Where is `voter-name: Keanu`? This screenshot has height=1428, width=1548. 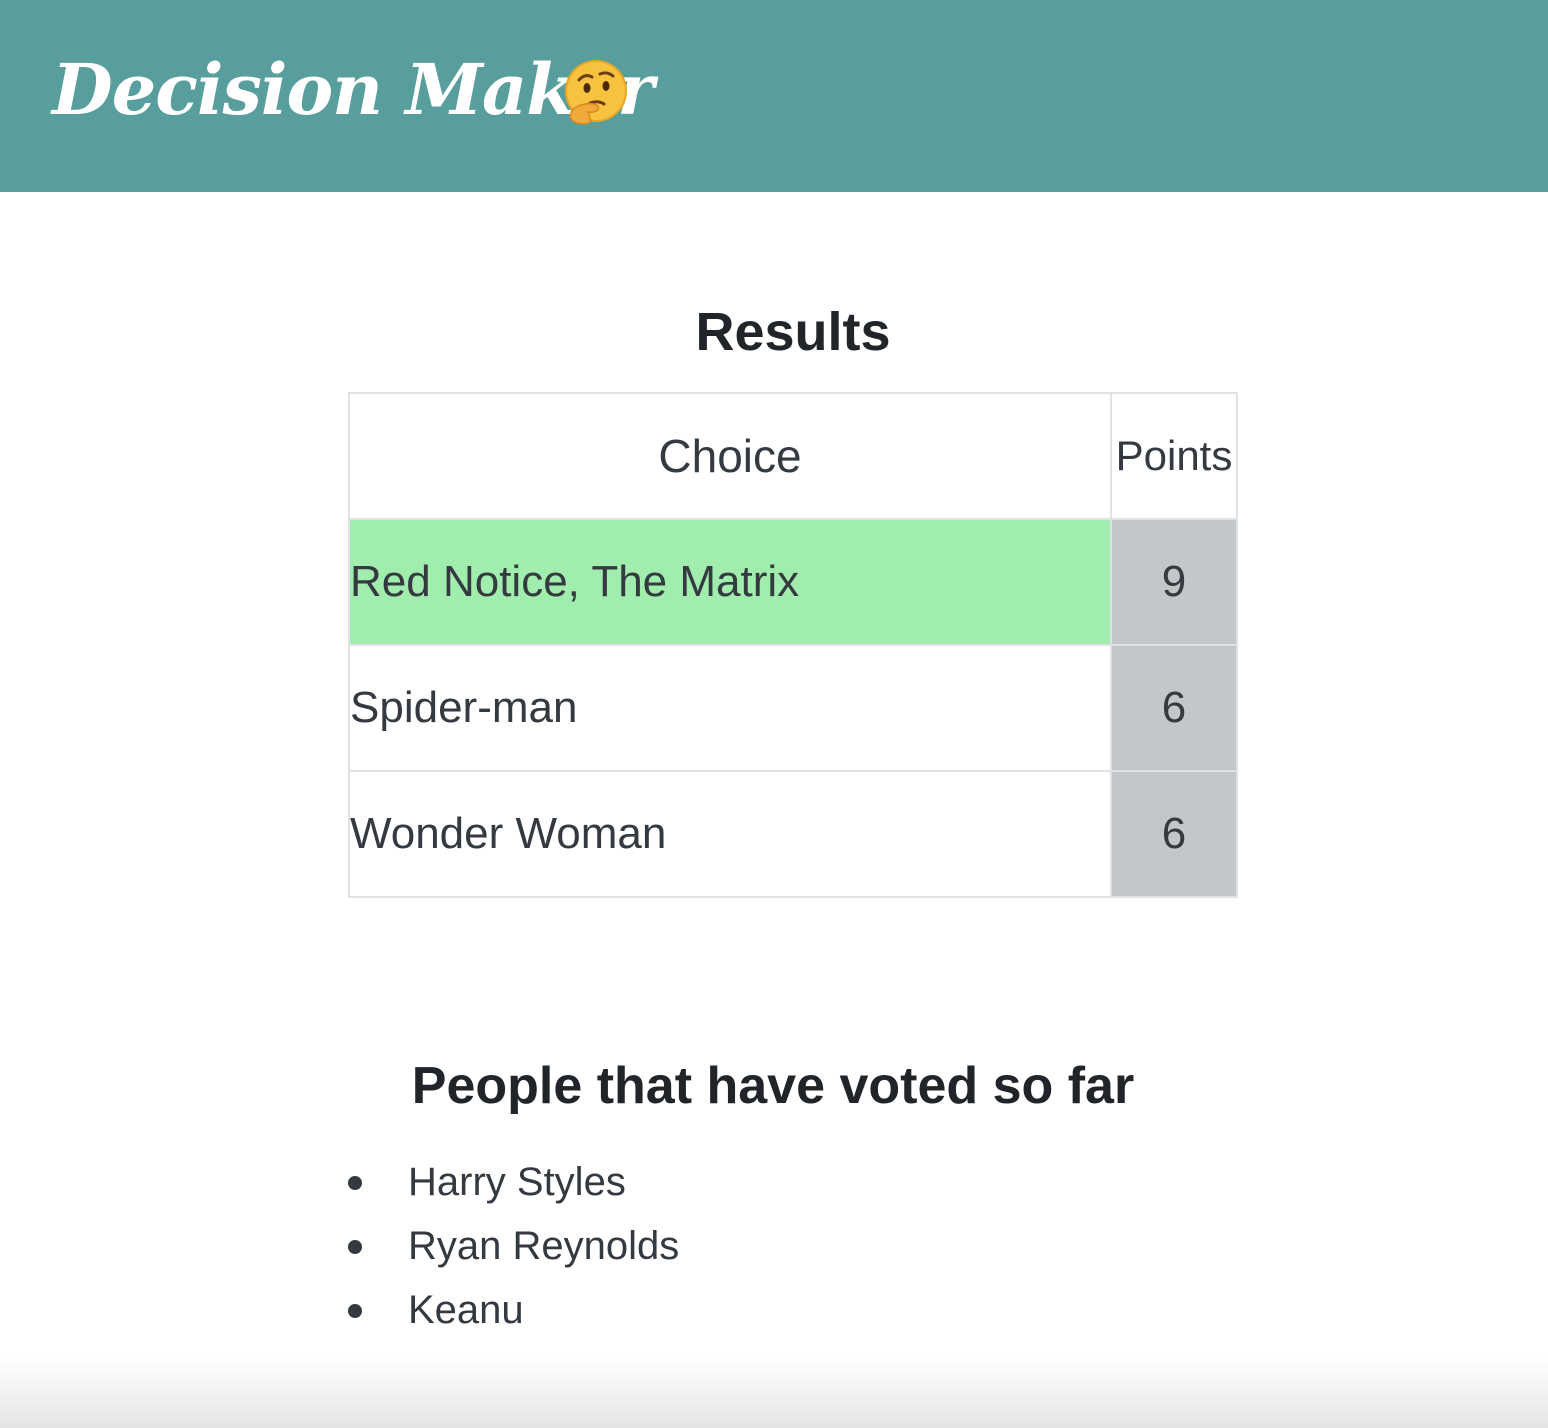 voter-name: Keanu is located at coordinates (466, 1310).